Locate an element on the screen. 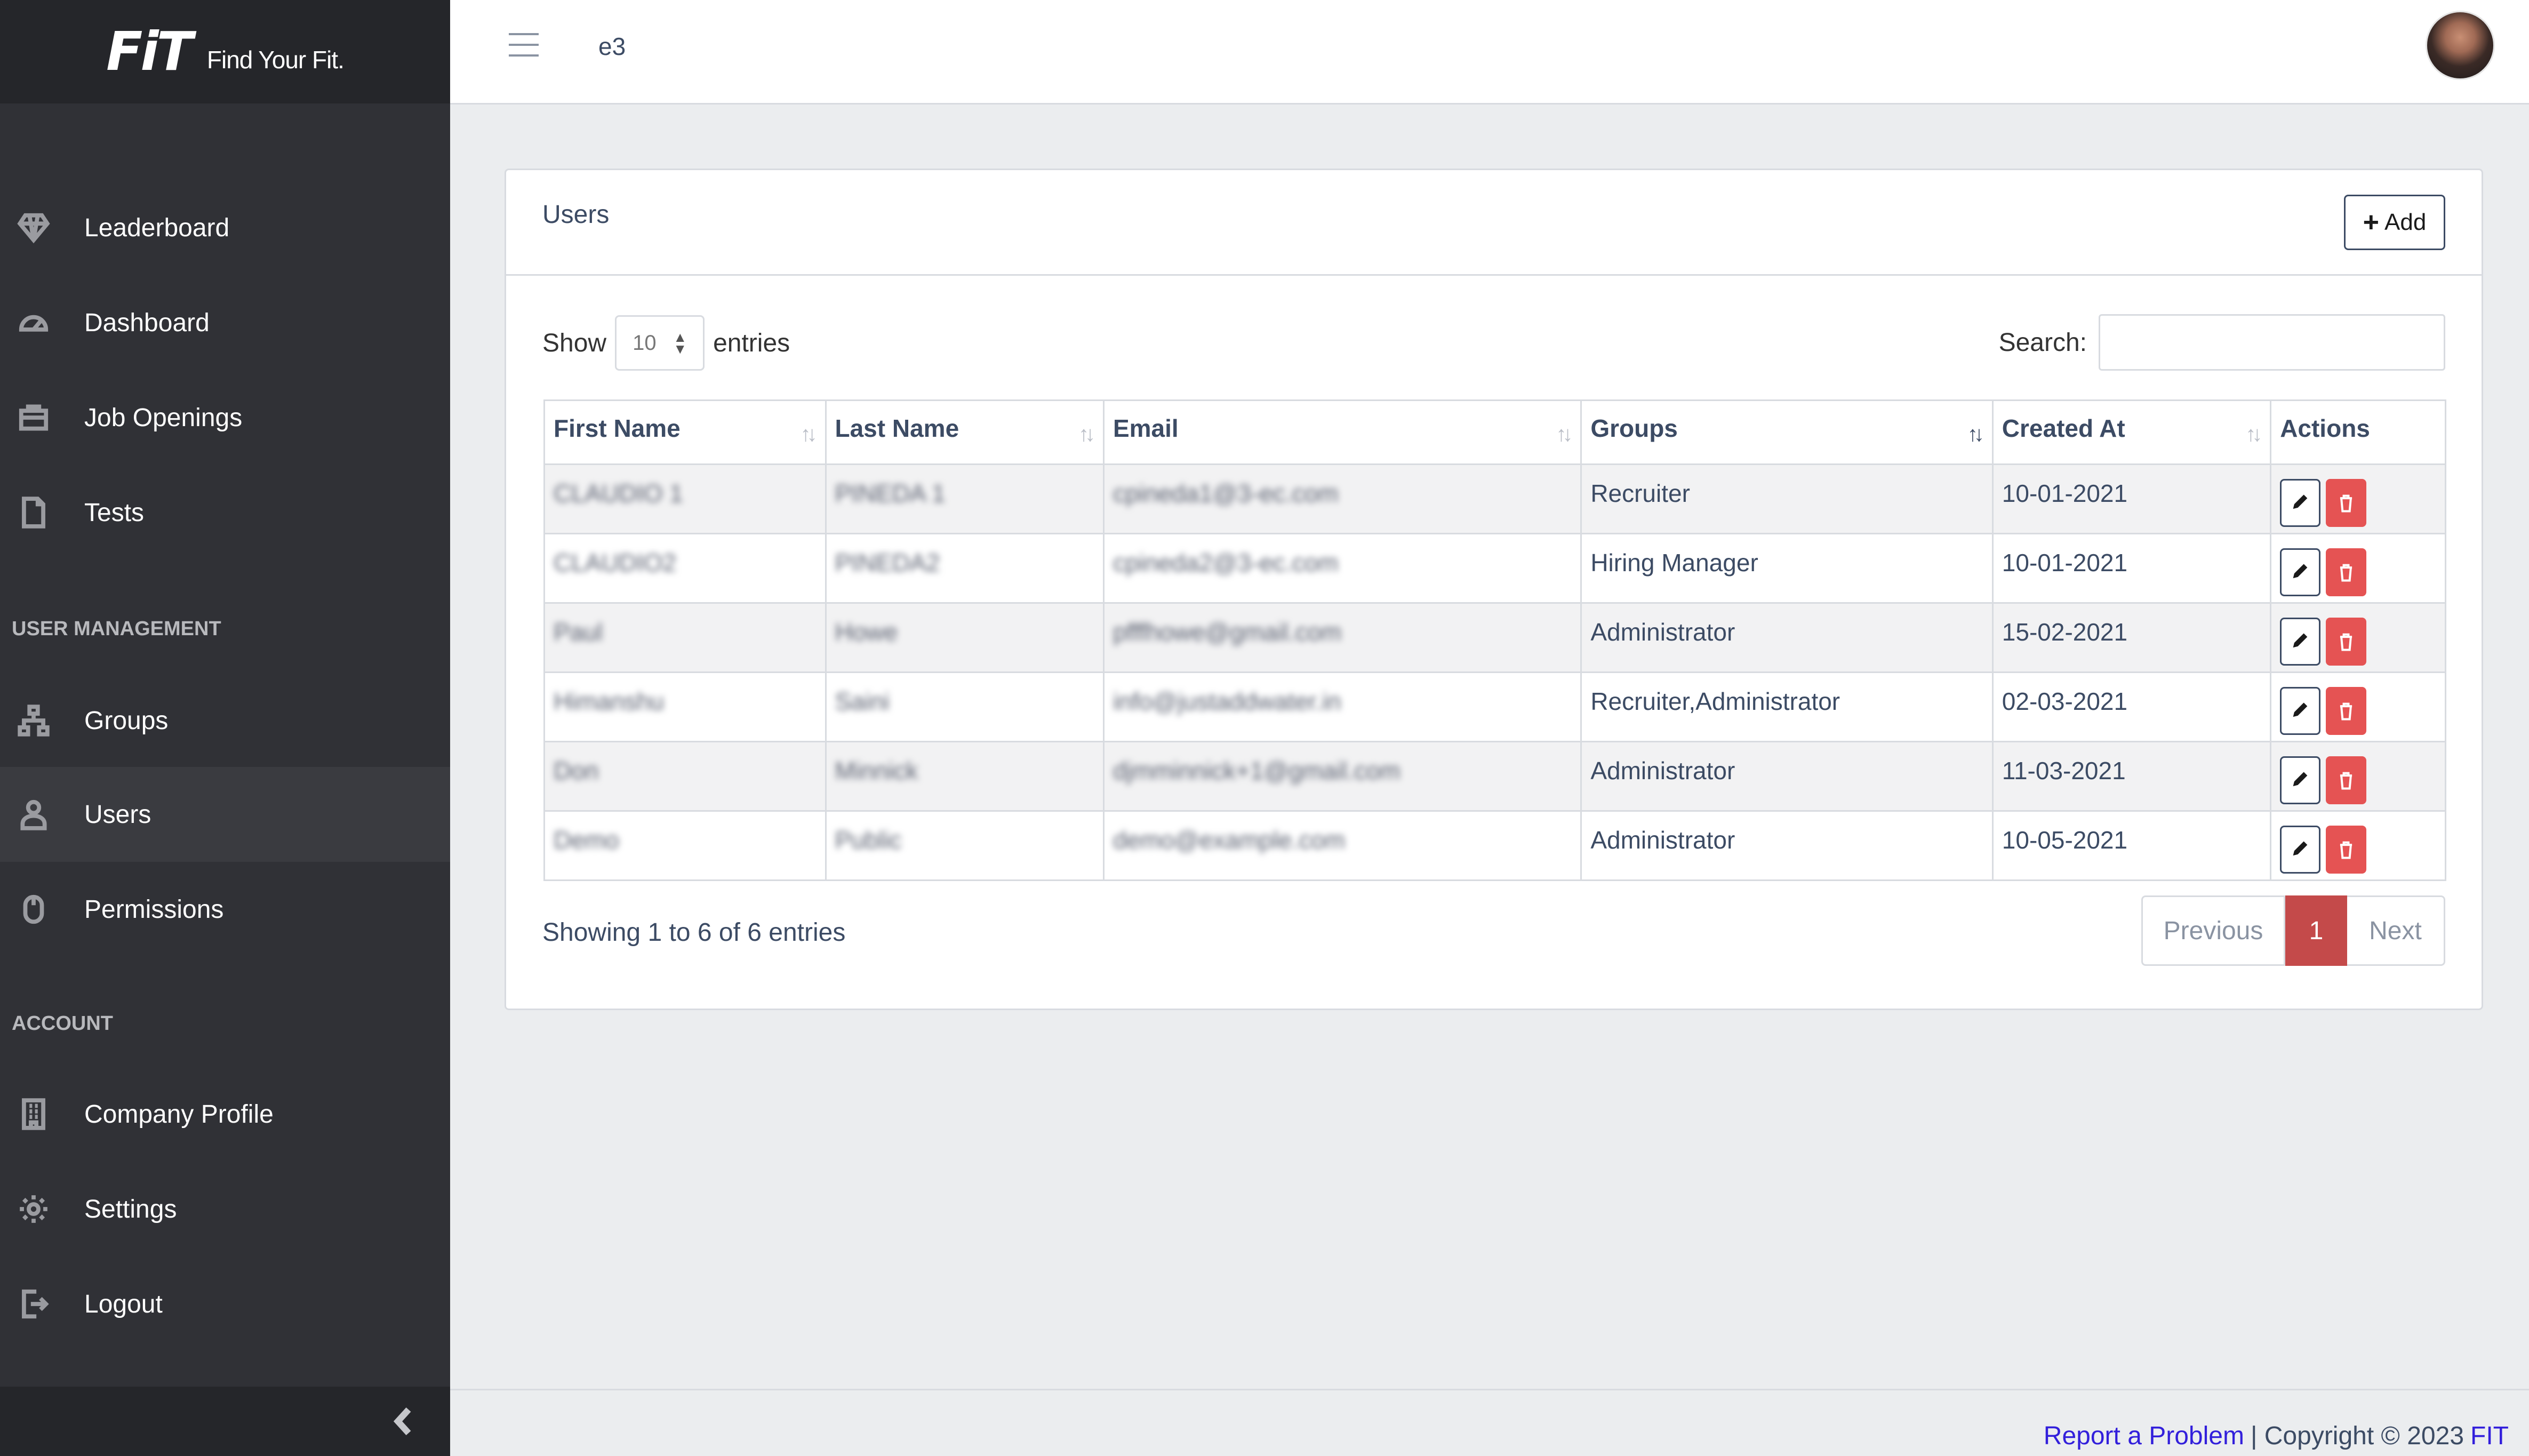 This screenshot has height=1456, width=2529. column-header-groups: Groups ↑↓ is located at coordinates (1787, 432).